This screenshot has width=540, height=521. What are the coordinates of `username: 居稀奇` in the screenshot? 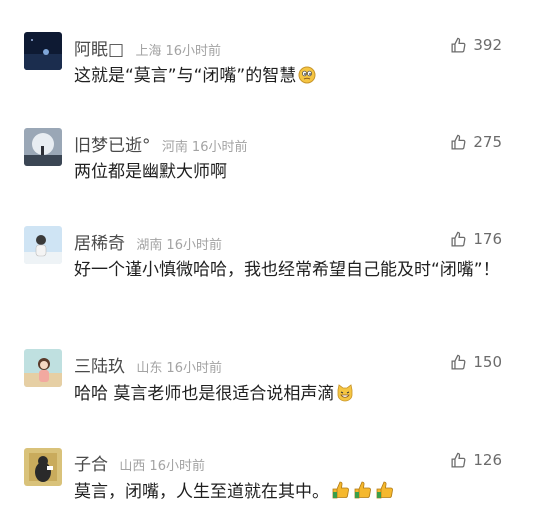 It's located at (99, 244).